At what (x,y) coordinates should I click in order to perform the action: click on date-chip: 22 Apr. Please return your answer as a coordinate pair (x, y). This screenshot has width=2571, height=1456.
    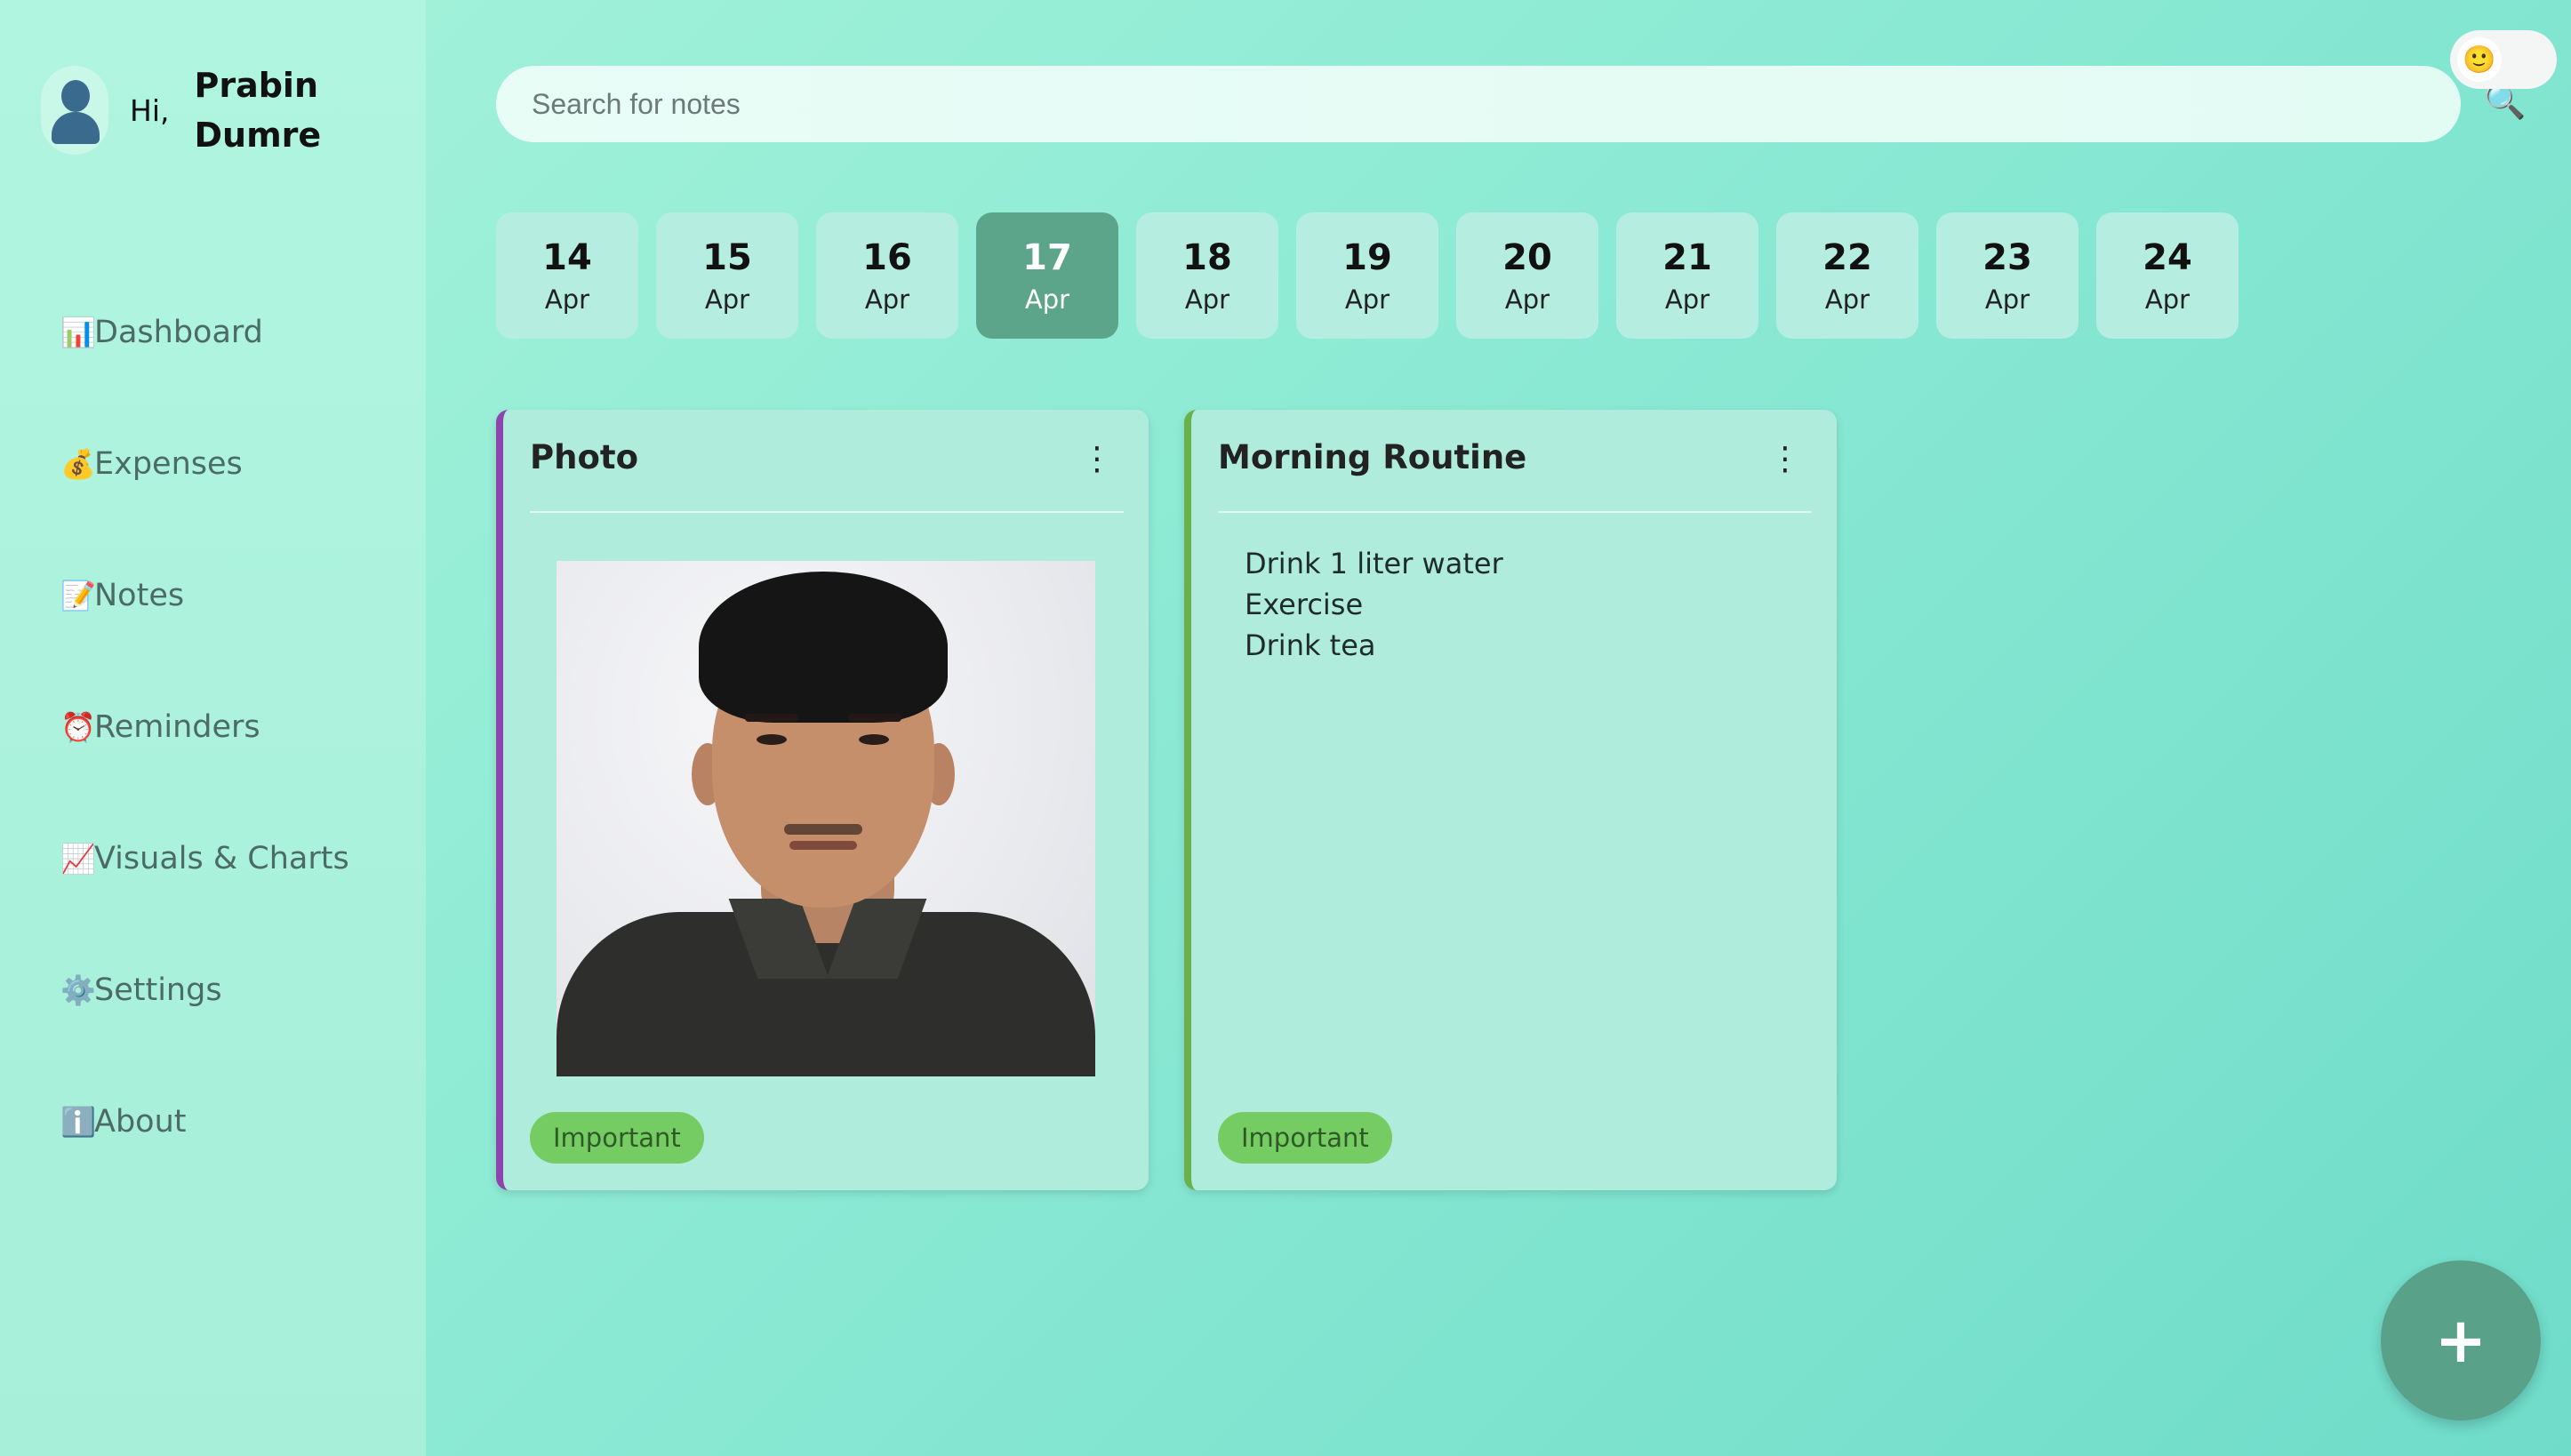
    Looking at the image, I should click on (1847, 275).